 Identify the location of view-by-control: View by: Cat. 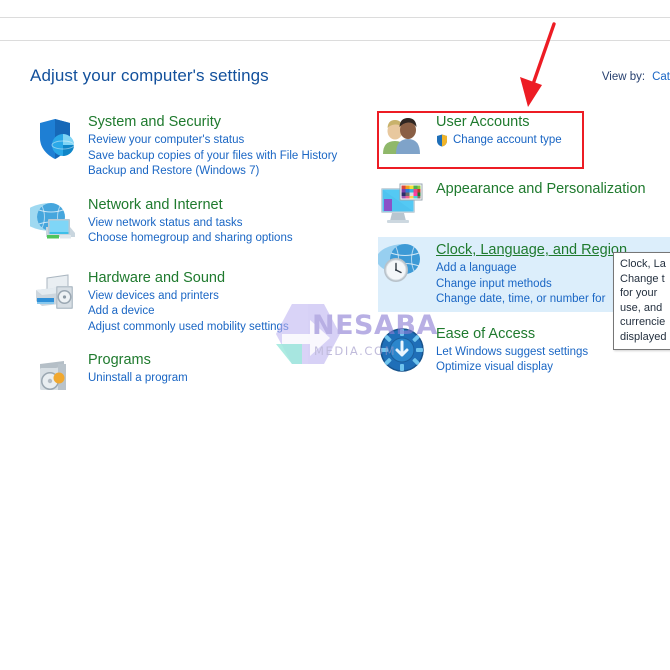
(636, 77).